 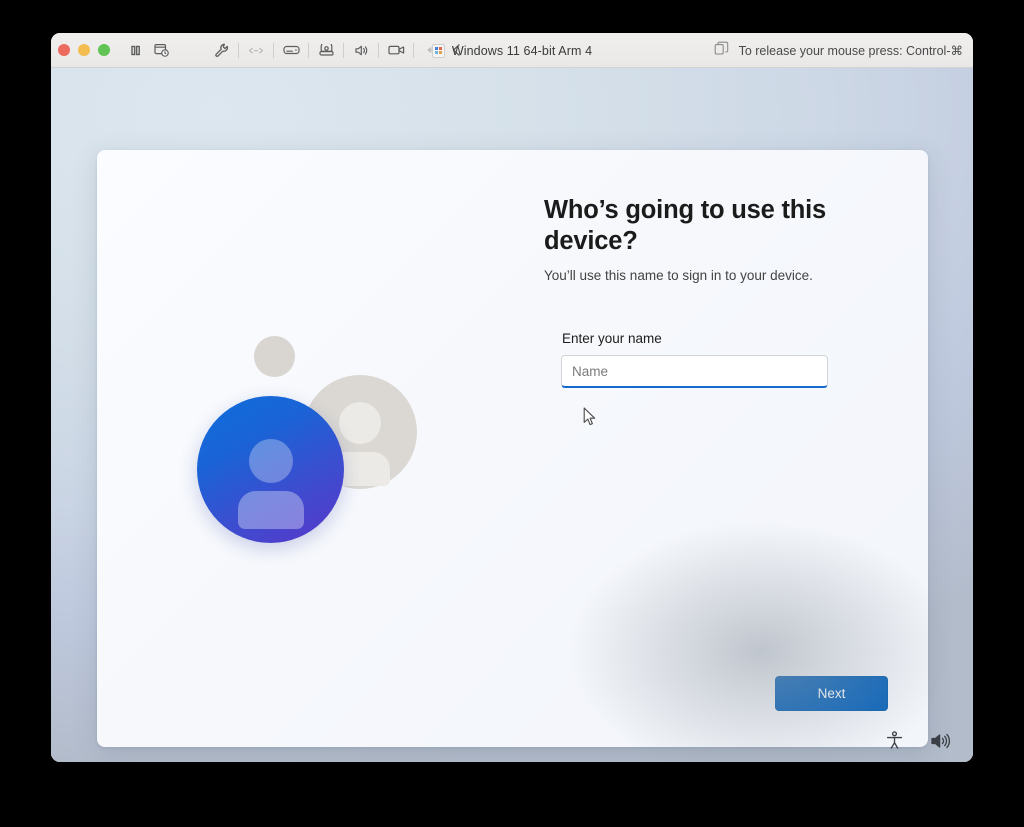 What do you see at coordinates (431, 50) in the screenshot?
I see `usb-icon` at bounding box center [431, 50].